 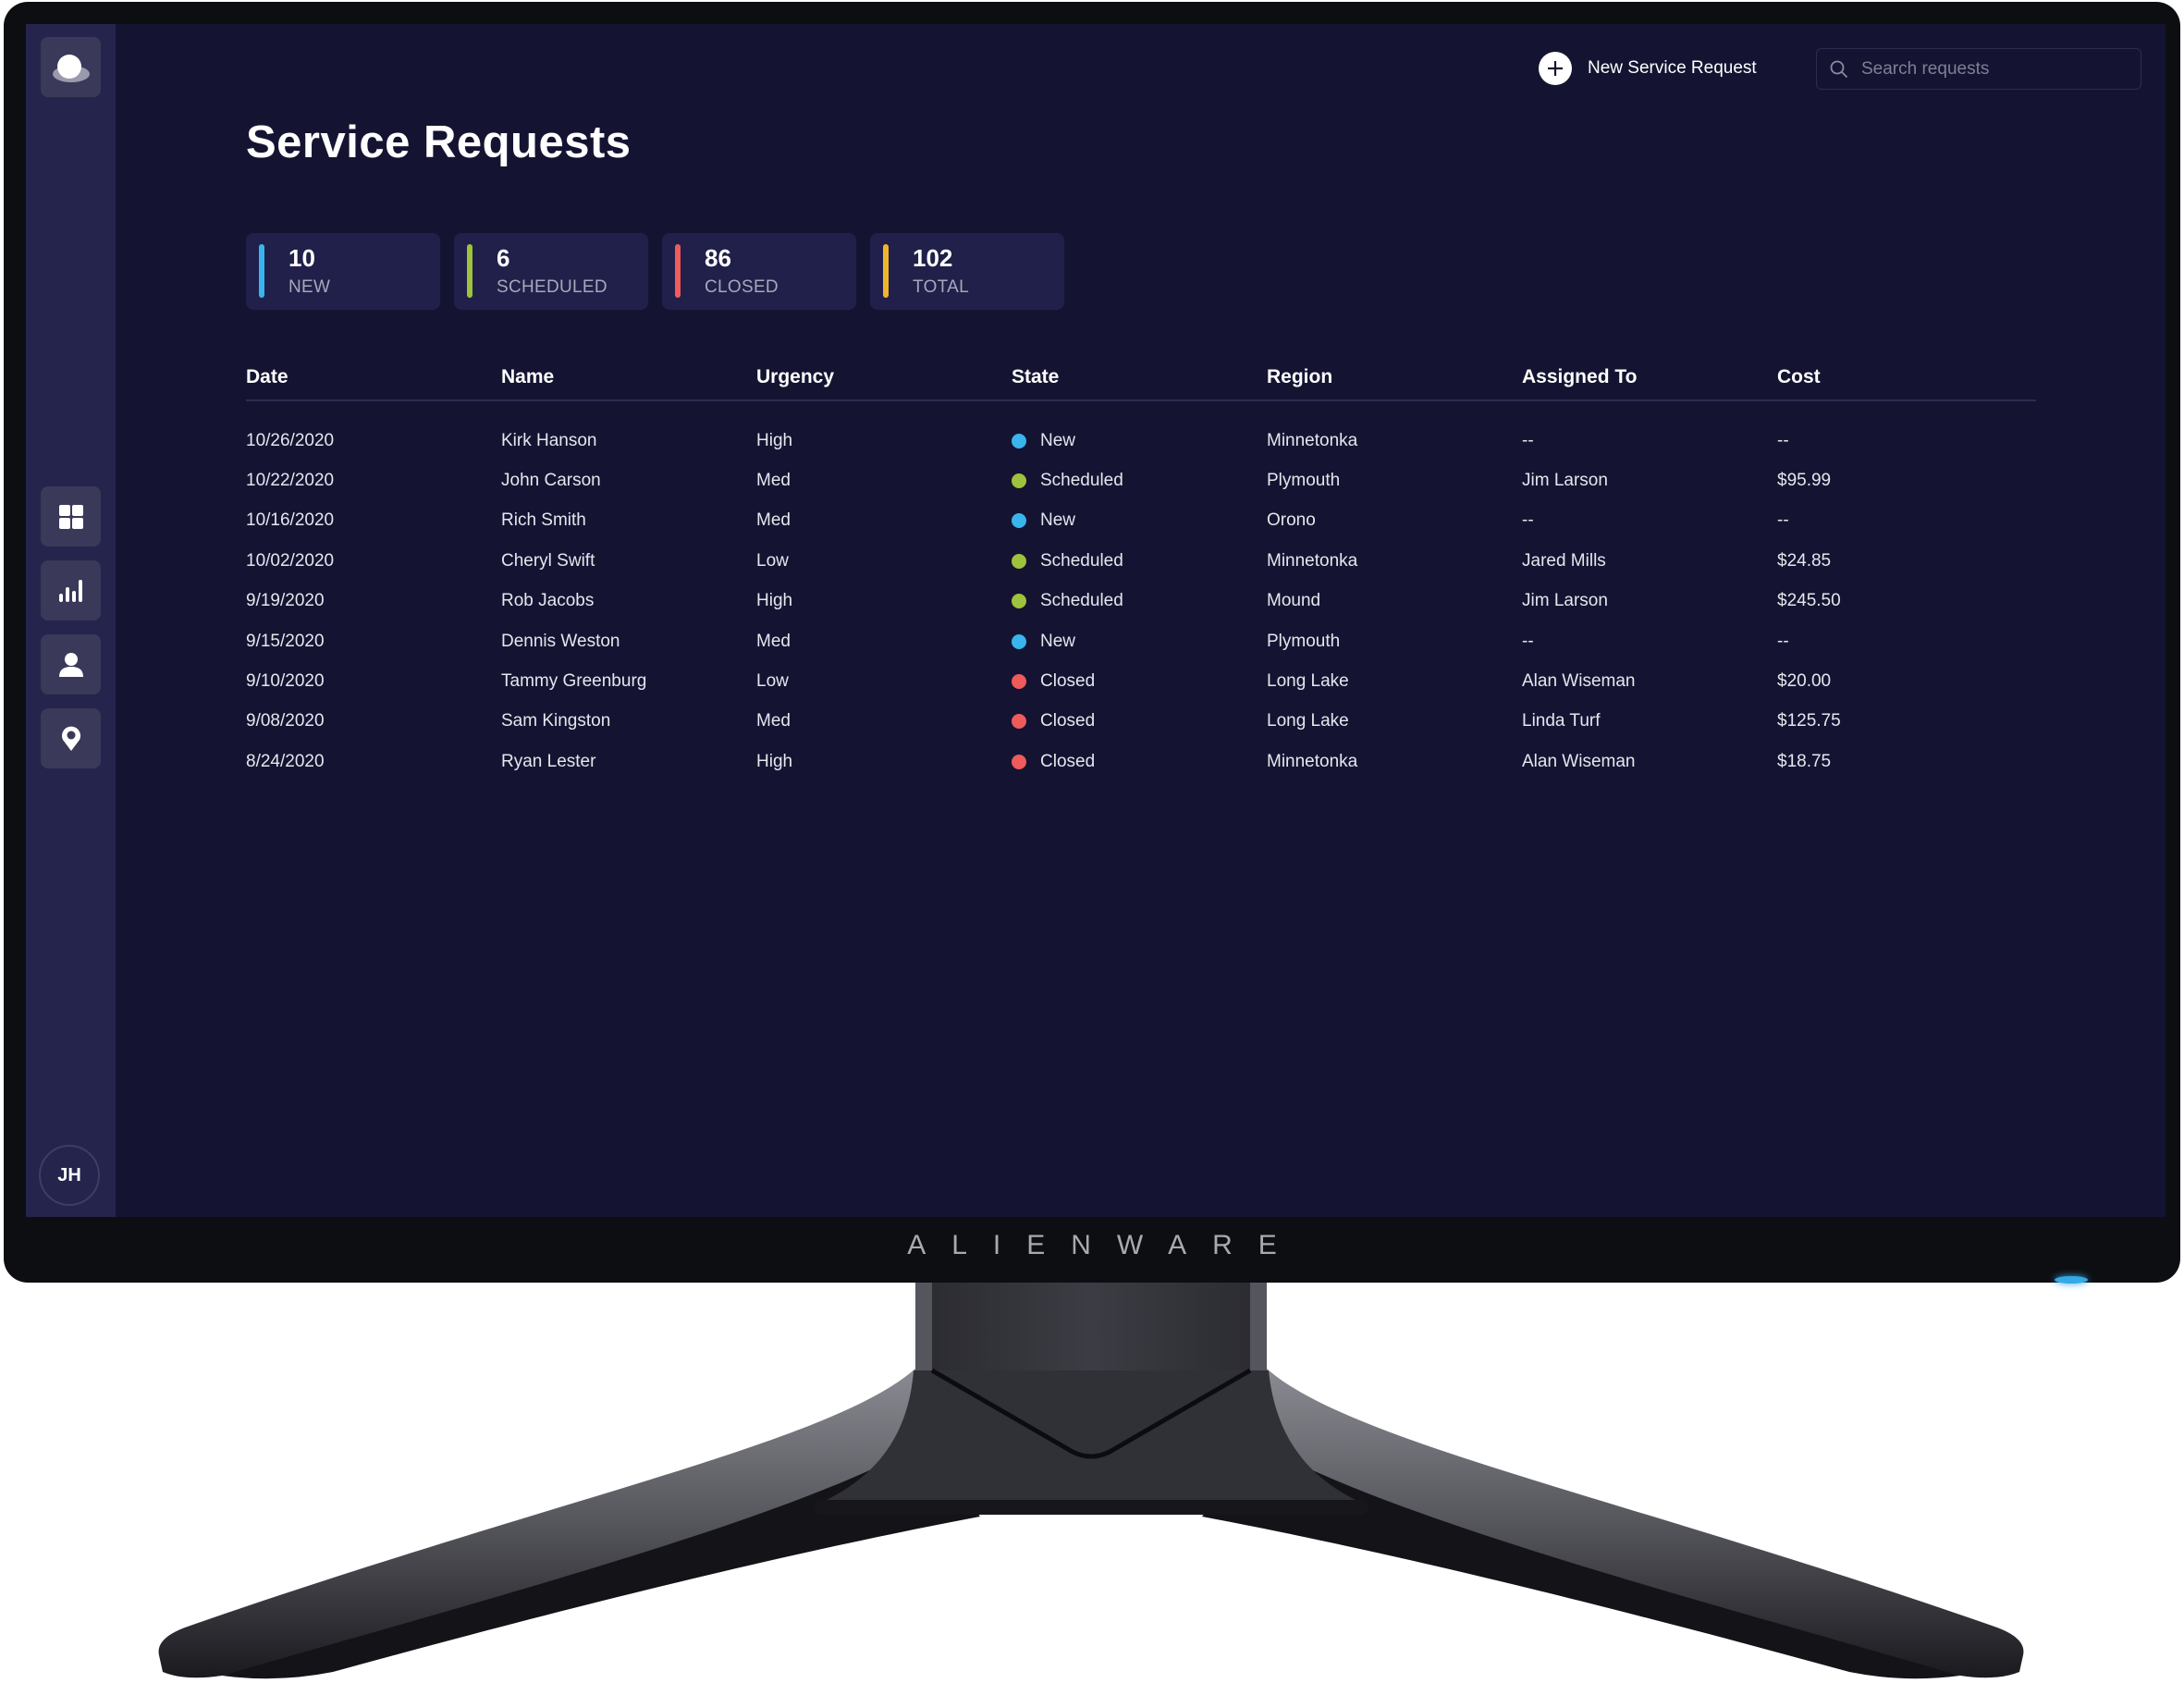 I want to click on cell-date: 10/02/2020, so click(x=290, y=561).